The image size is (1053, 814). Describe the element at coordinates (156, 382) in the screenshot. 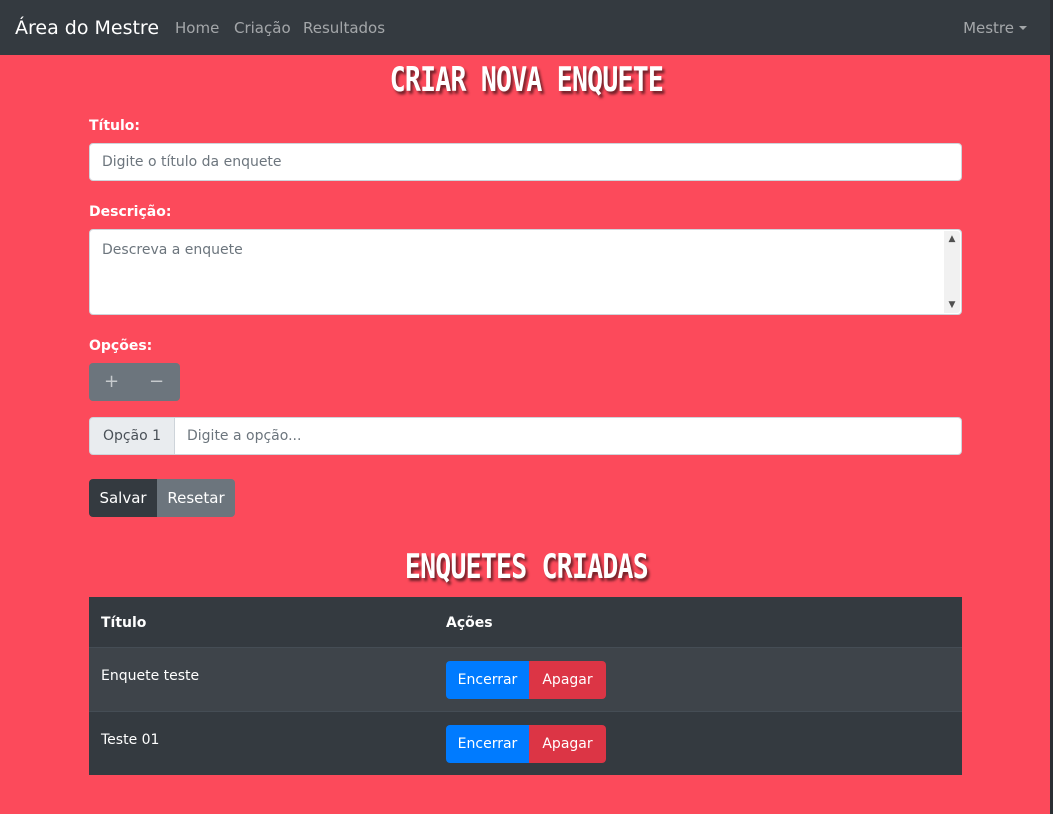

I see `remove-option-button: −` at that location.